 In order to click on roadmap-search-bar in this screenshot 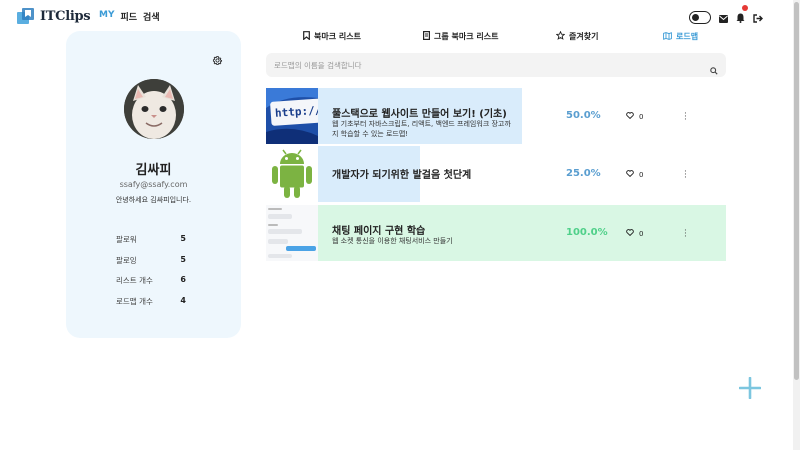, I will do `click(496, 65)`.